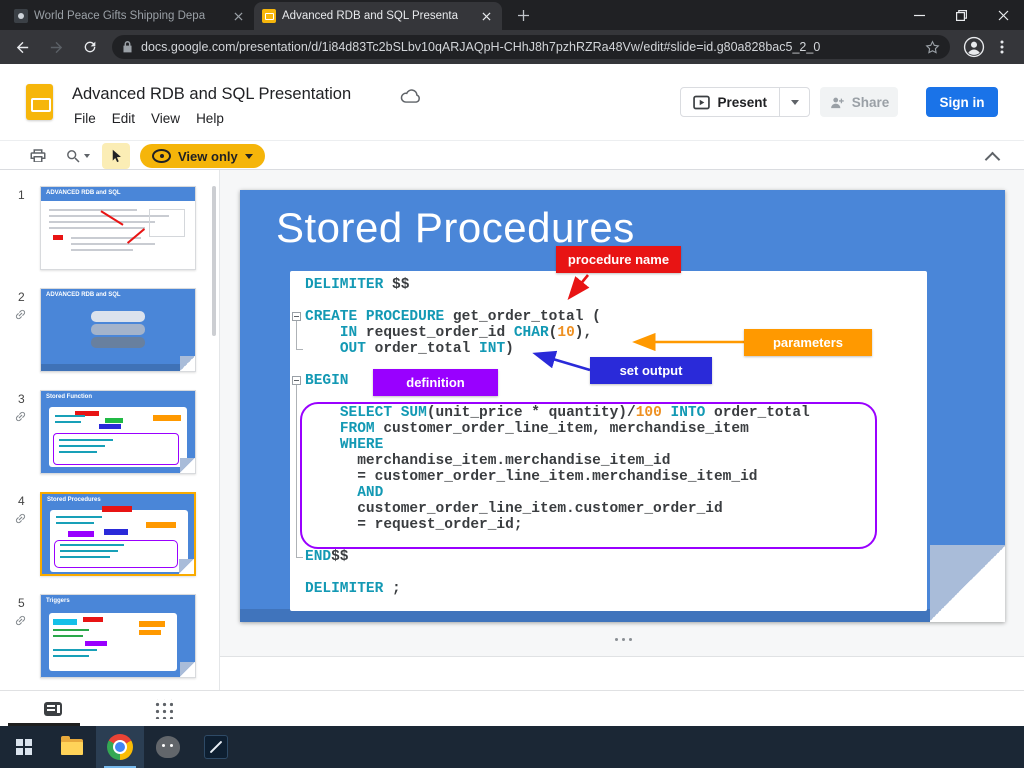  What do you see at coordinates (211, 94) in the screenshot?
I see `document-title: Advanced RDB and SQL Presentation` at bounding box center [211, 94].